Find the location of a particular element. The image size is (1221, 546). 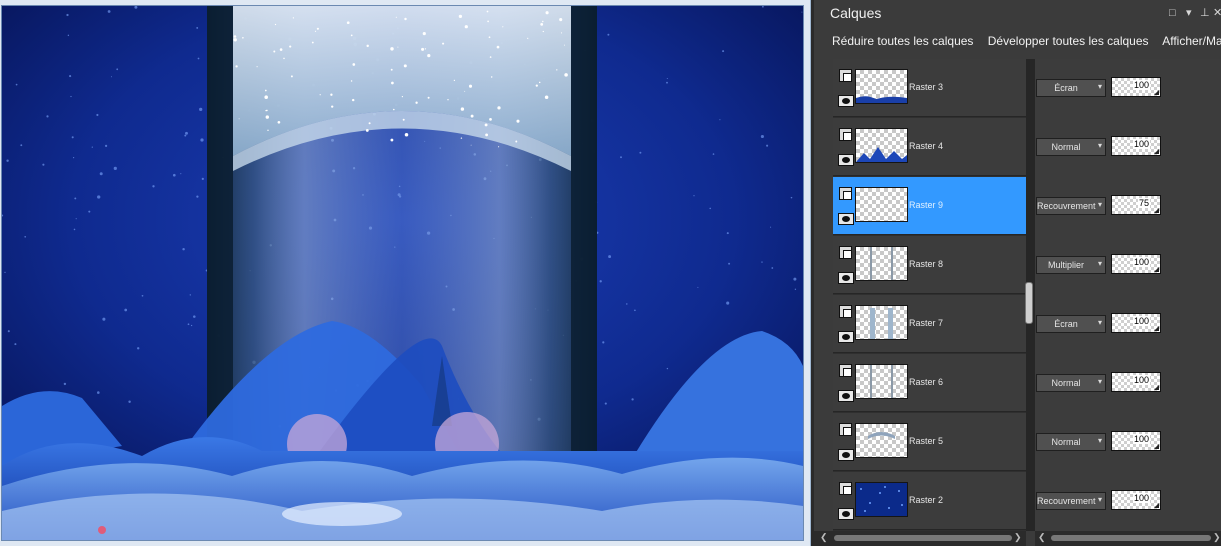

layer-row: Raster 3 is located at coordinates (929, 88).